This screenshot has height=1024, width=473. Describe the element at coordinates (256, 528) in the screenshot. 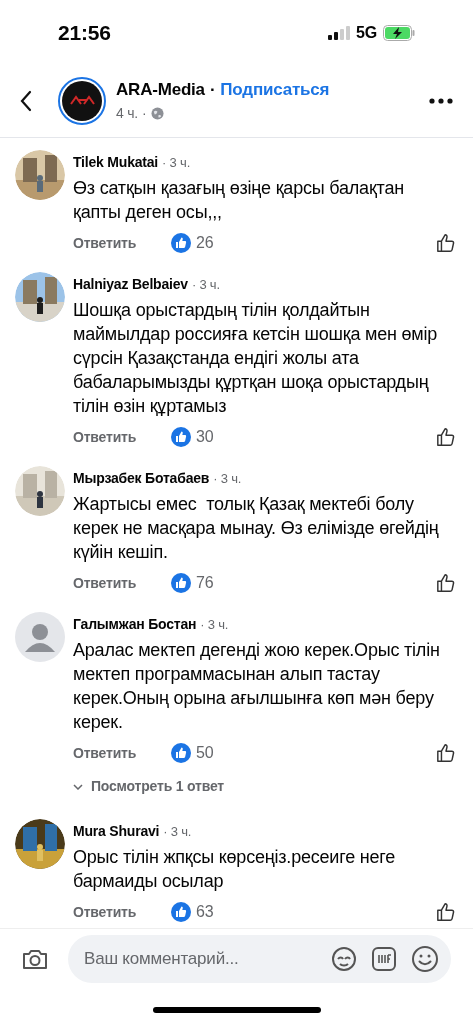

I see `comment-text: Жартысы емес толық Қазақ мектебі болу керек не масқара мынау. Өз елімізде өгейдің күйін кешіп.` at that location.